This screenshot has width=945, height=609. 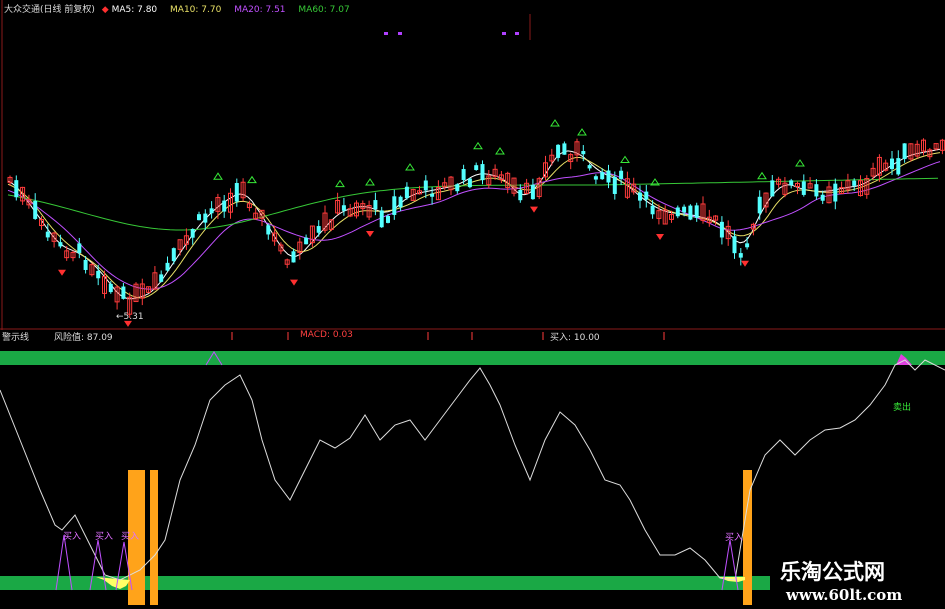 I want to click on ma10-label: MA10: 7.70, so click(x=196, y=10).